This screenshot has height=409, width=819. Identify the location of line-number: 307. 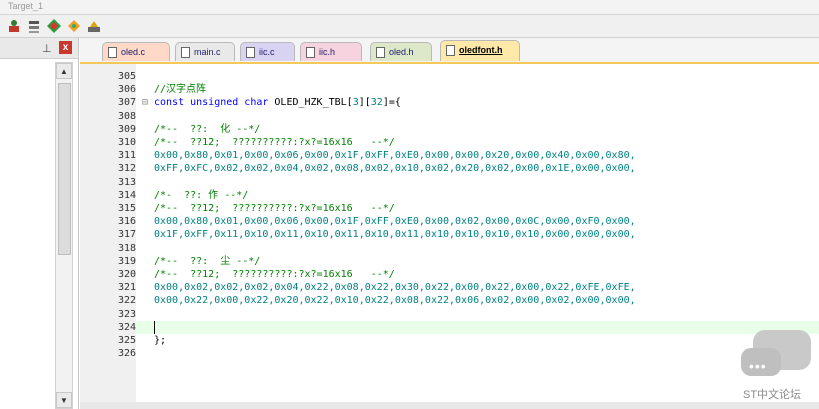
(126, 102).